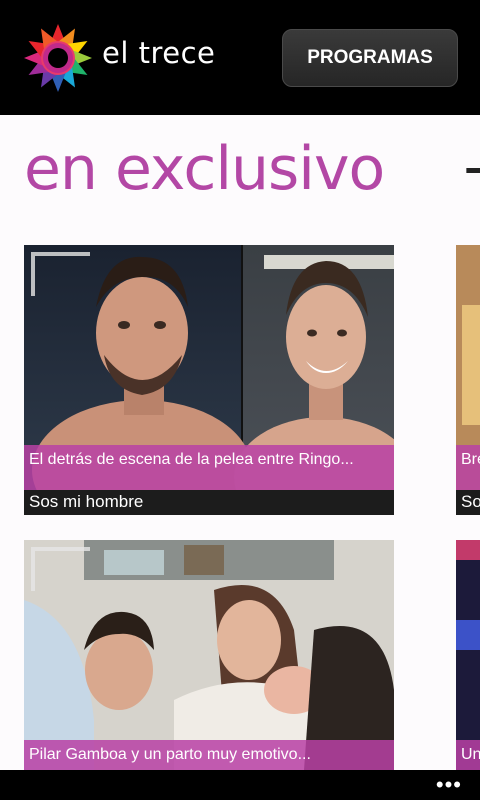 Image resolution: width=480 pixels, height=800 pixels. Describe the element at coordinates (159, 53) in the screenshot. I see `brand-name: el trece` at that location.